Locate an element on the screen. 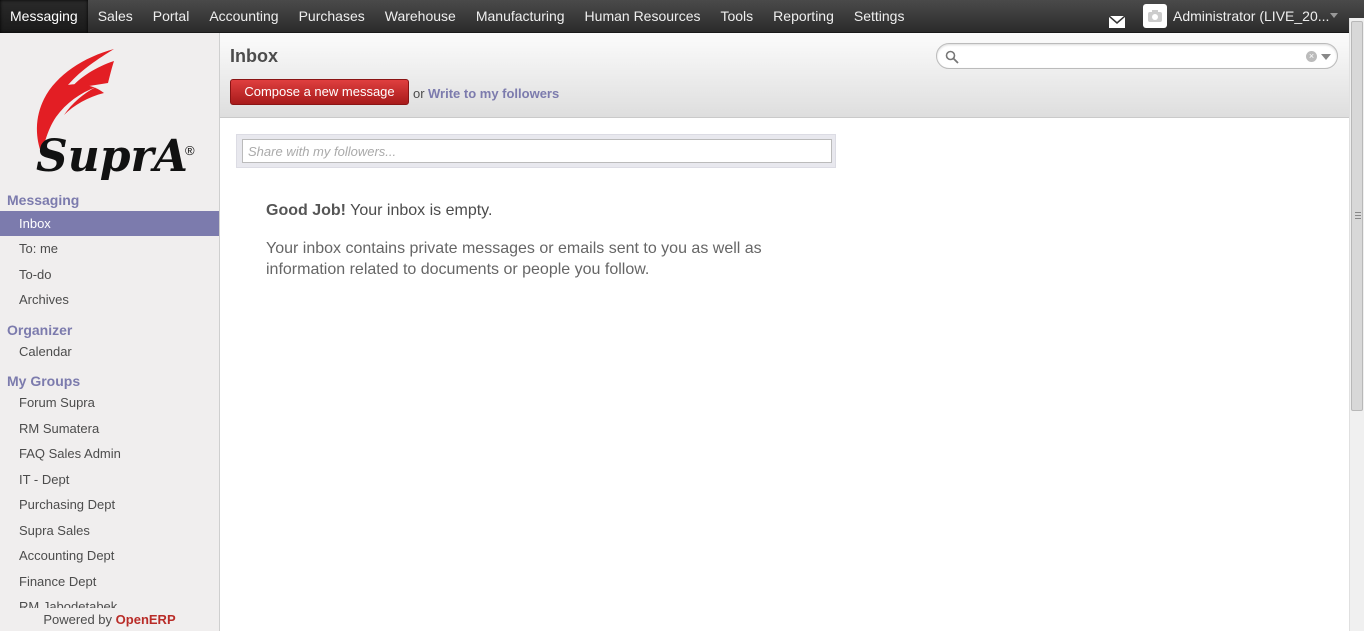  sidebar-item-to-do: To-do is located at coordinates (109, 274).